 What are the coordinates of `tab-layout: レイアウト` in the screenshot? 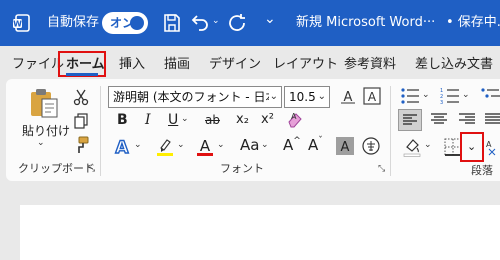 It's located at (305, 65).